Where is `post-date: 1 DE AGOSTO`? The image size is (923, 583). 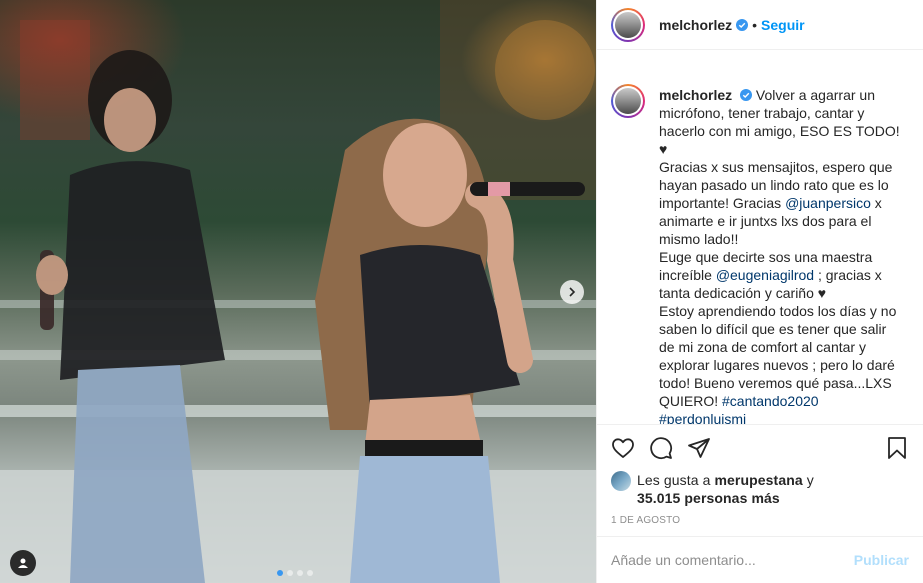
post-date: 1 DE AGOSTO is located at coordinates (760, 516).